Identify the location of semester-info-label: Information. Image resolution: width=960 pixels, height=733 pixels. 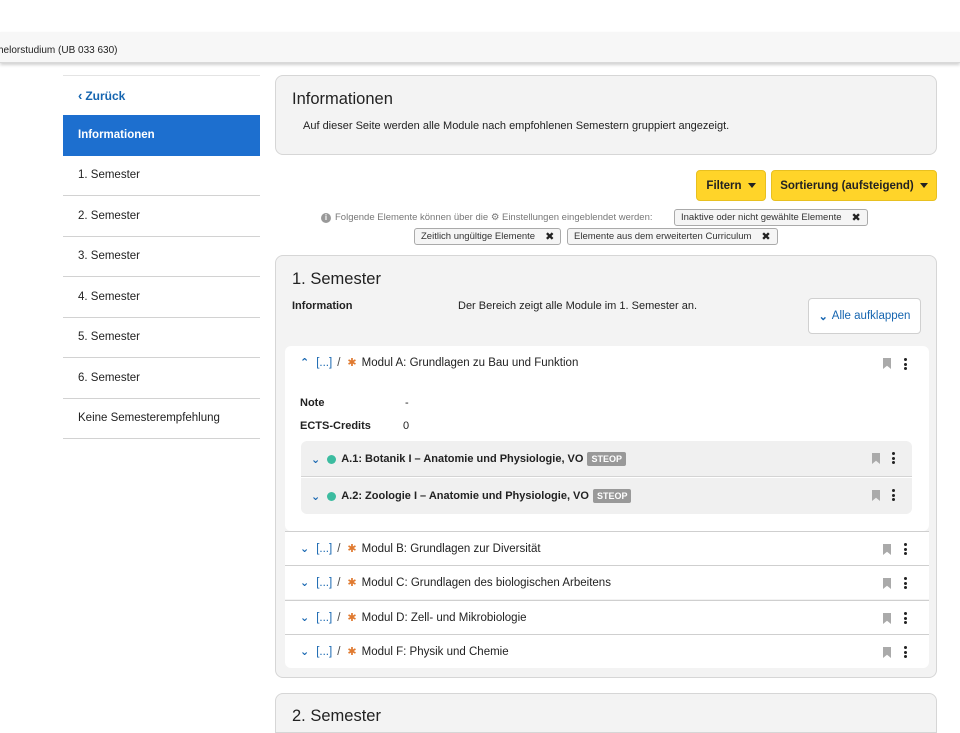
(322, 306).